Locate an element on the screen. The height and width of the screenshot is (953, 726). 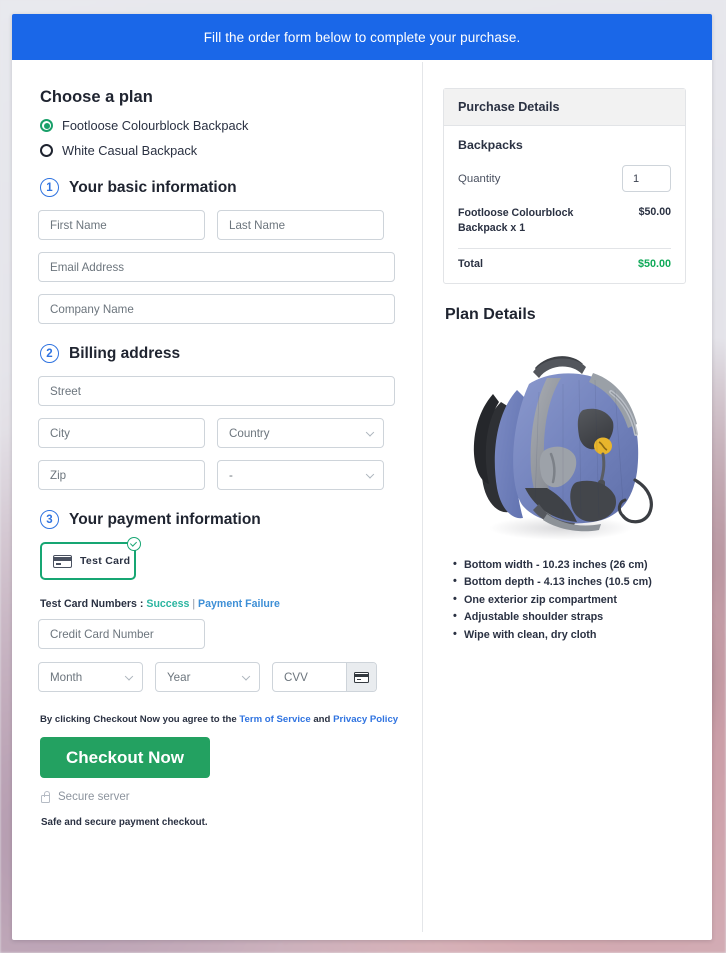
terms-and: and is located at coordinates (322, 719).